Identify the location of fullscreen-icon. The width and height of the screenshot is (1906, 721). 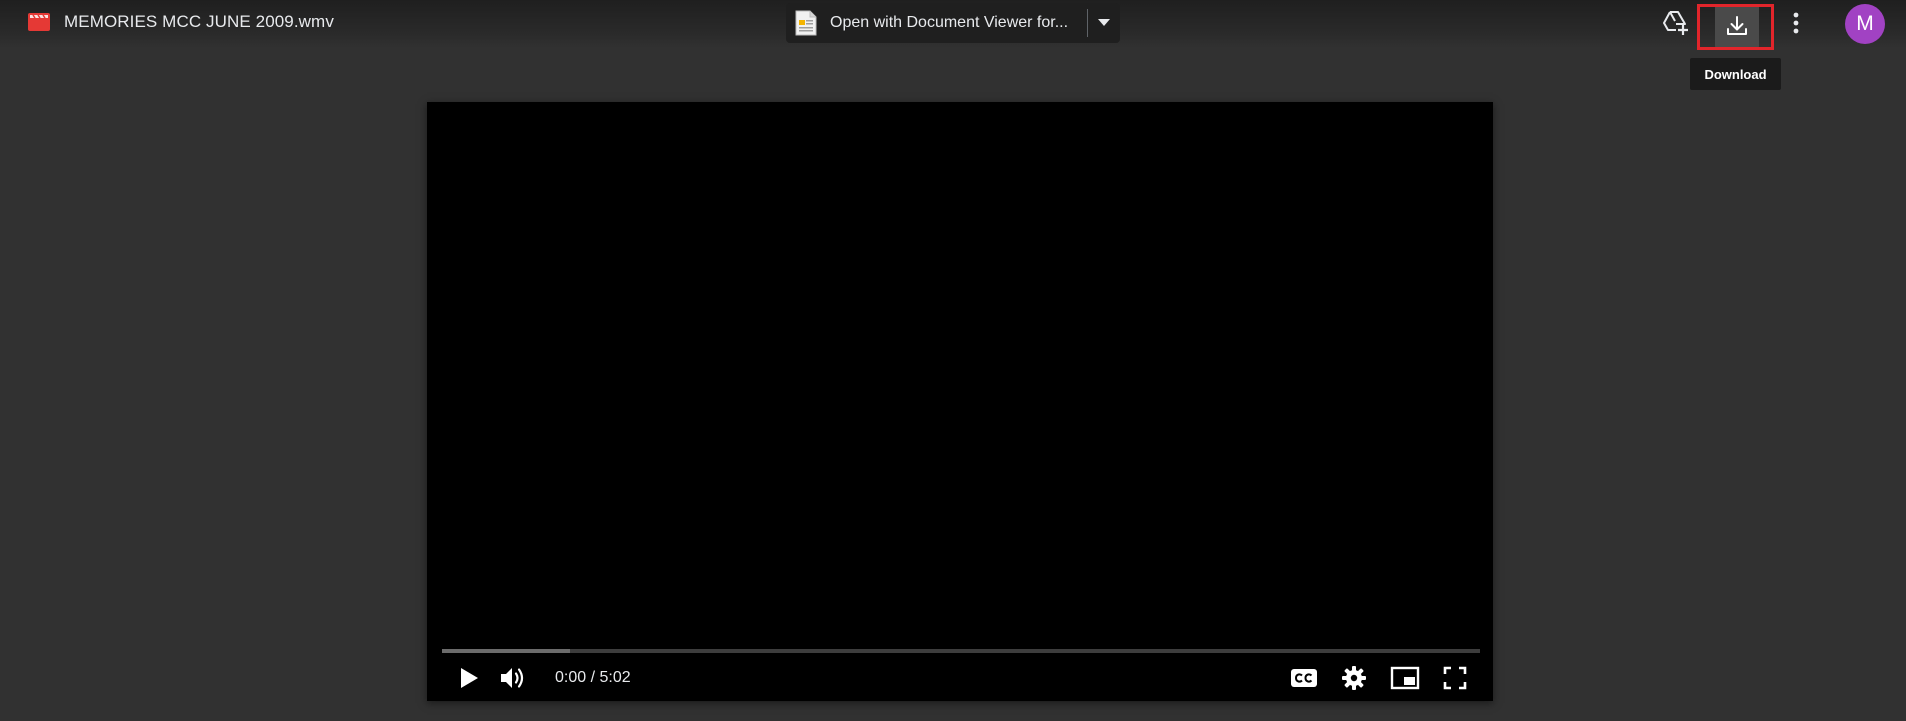
(1455, 678).